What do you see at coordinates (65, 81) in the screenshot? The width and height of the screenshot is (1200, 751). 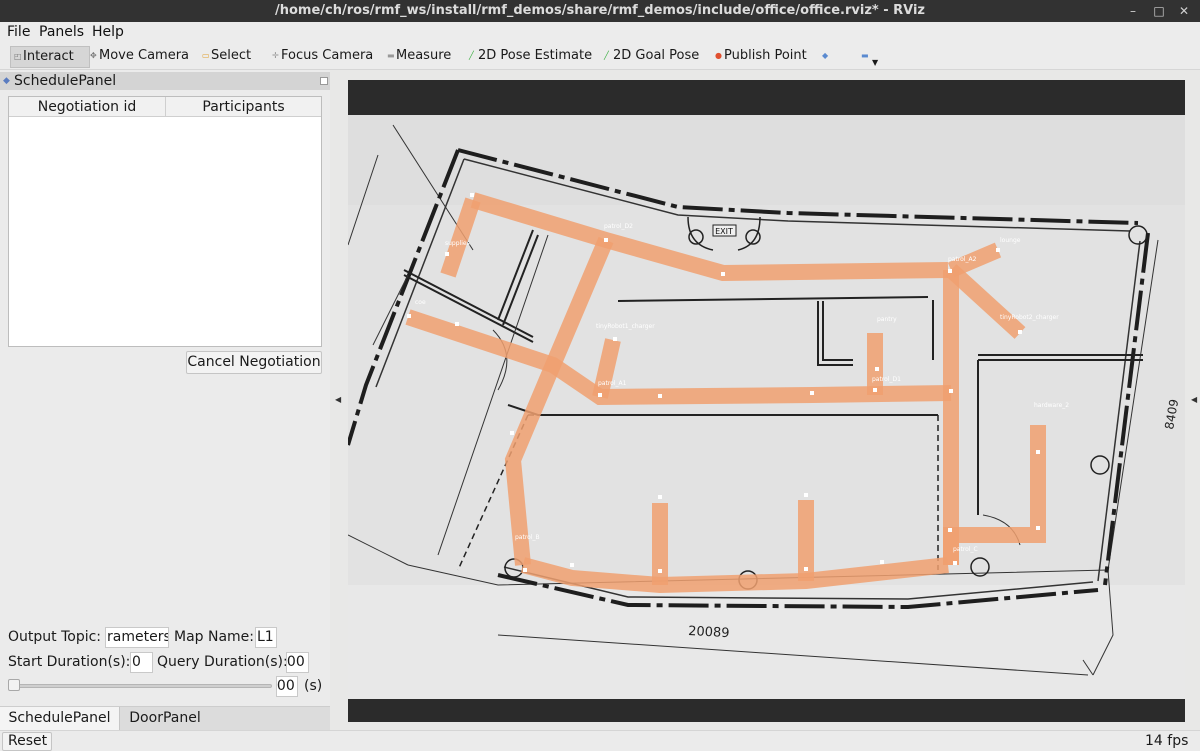 I see `panel-title: SchedulePanel` at bounding box center [65, 81].